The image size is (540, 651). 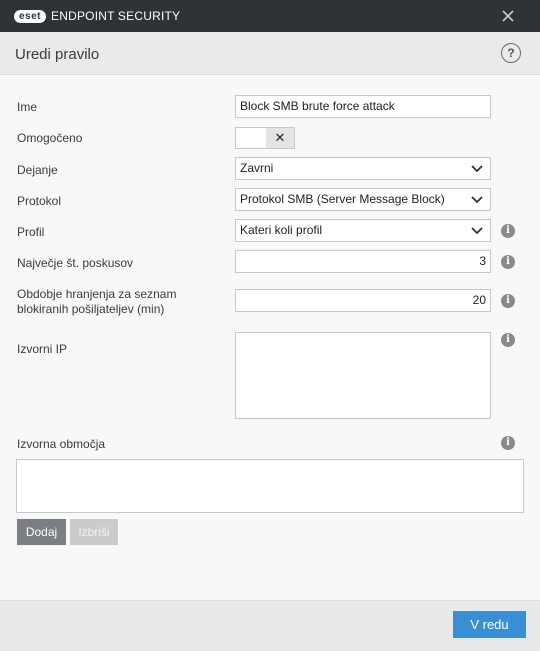 What do you see at coordinates (281, 230) in the screenshot?
I see `profile-value: Kateri koli profil` at bounding box center [281, 230].